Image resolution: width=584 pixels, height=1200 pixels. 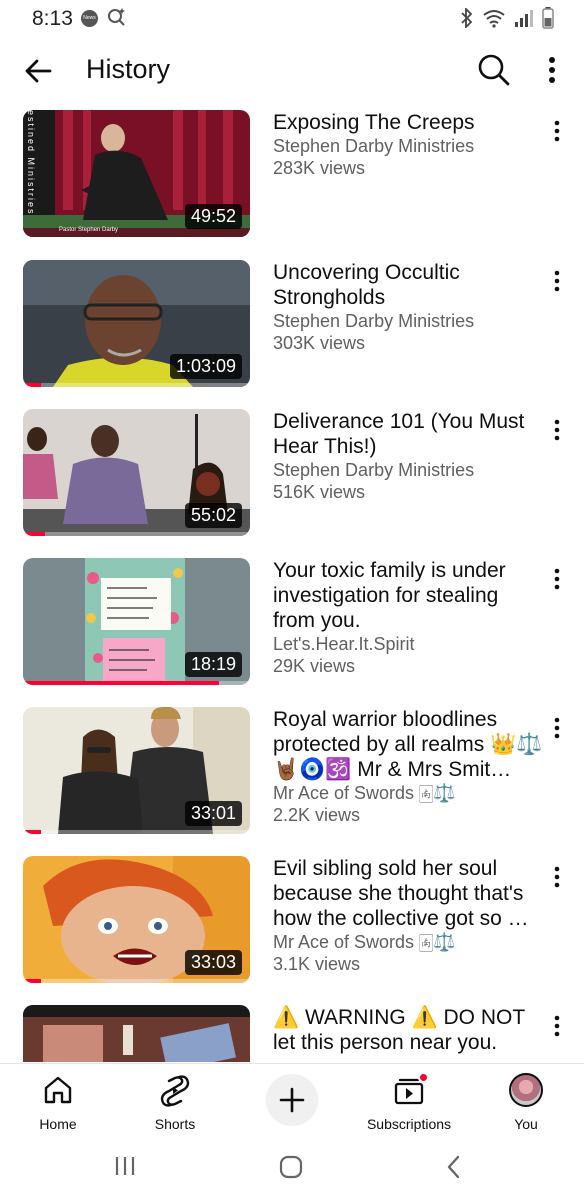 I want to click on app-header: History, so click(x=292, y=70).